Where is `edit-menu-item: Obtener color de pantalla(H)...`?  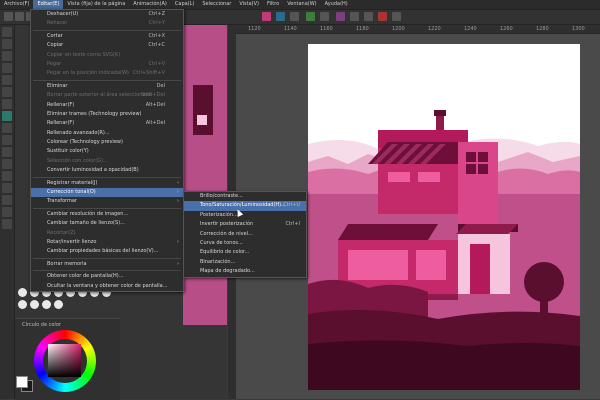 edit-menu-item: Obtener color de pantalla(H)... is located at coordinates (107, 276).